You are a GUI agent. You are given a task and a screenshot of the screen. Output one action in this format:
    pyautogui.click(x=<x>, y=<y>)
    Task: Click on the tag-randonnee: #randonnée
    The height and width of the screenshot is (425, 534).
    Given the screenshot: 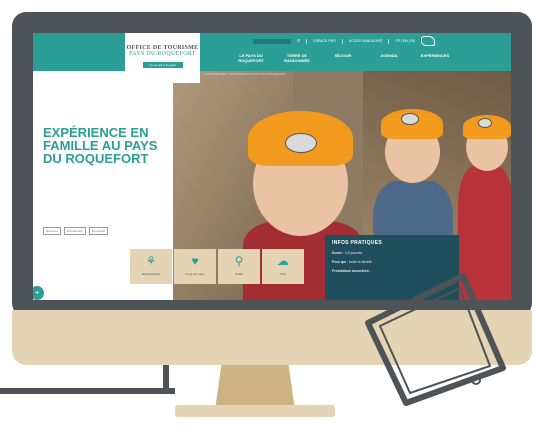 What is the action you would take?
    pyautogui.click(x=74, y=231)
    